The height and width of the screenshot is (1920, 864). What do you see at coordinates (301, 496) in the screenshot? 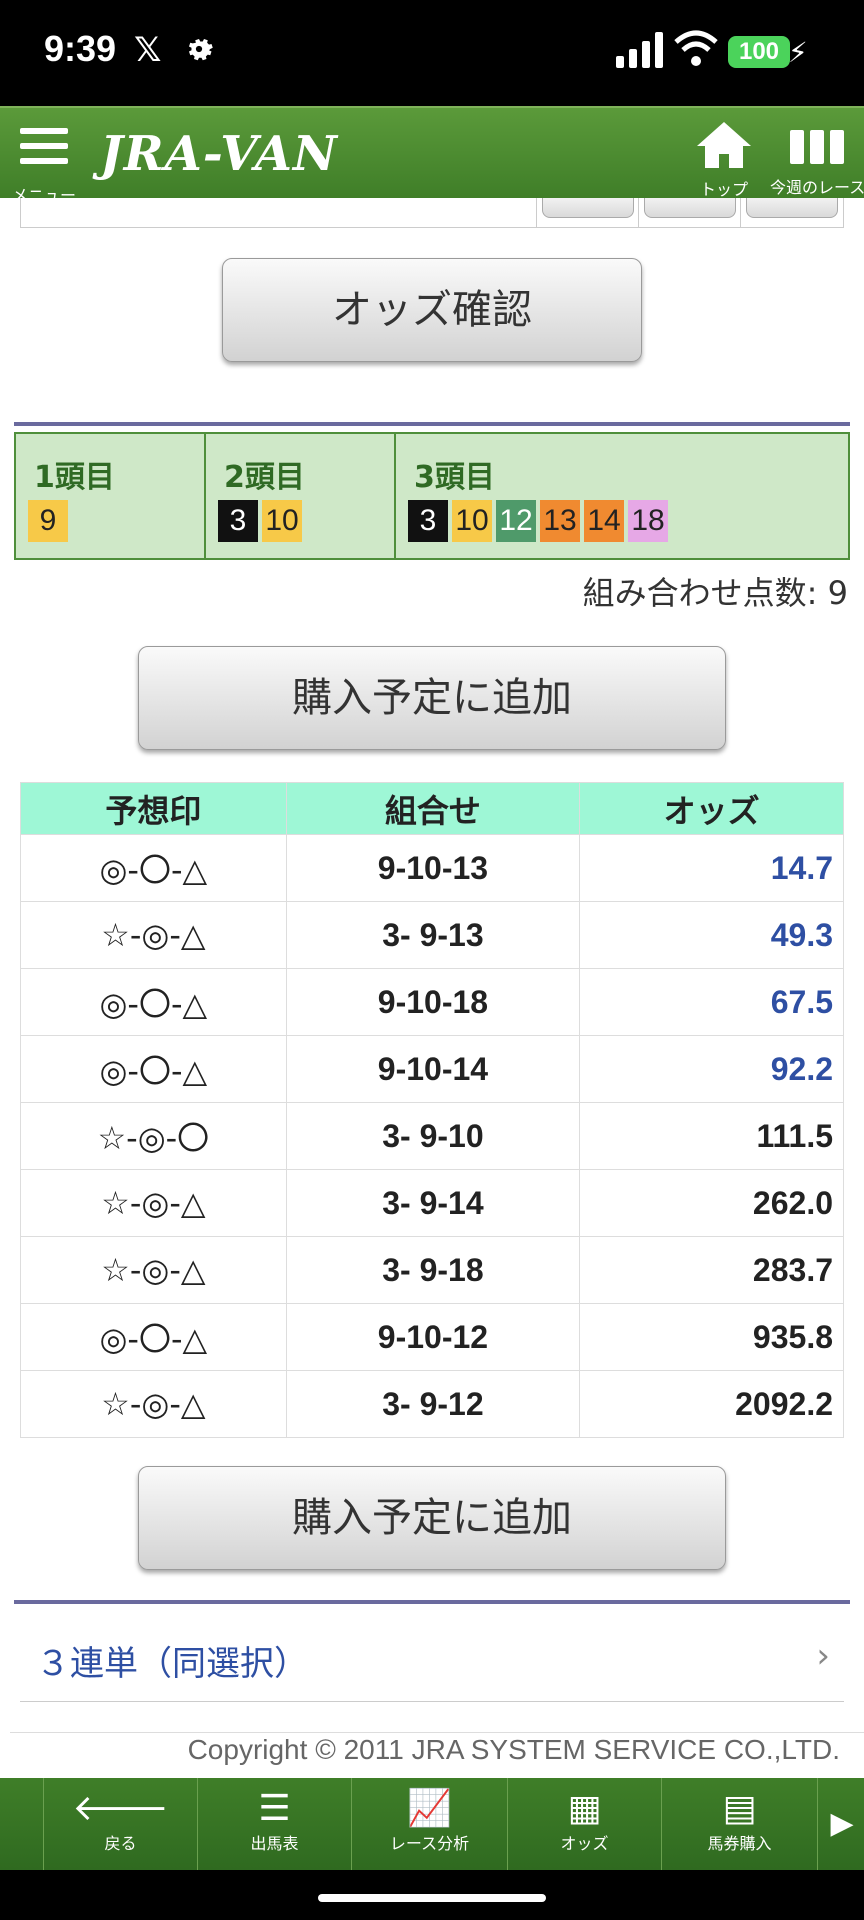
I see `selection-column-2: 2頭目 3 10` at bounding box center [301, 496].